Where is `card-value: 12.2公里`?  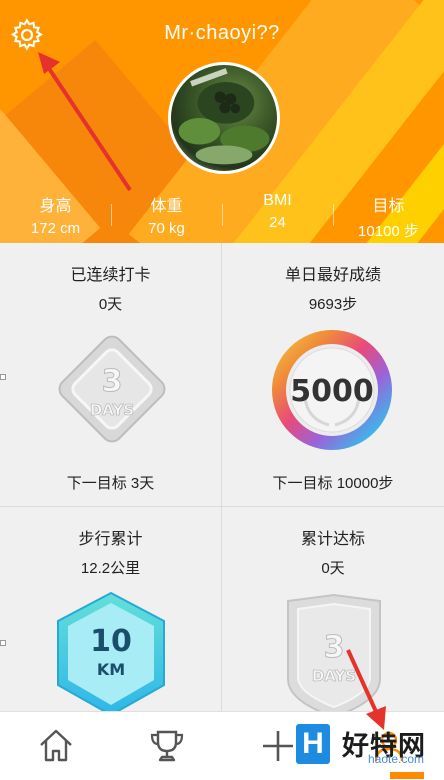
card-value: 12.2公里 is located at coordinates (110, 568).